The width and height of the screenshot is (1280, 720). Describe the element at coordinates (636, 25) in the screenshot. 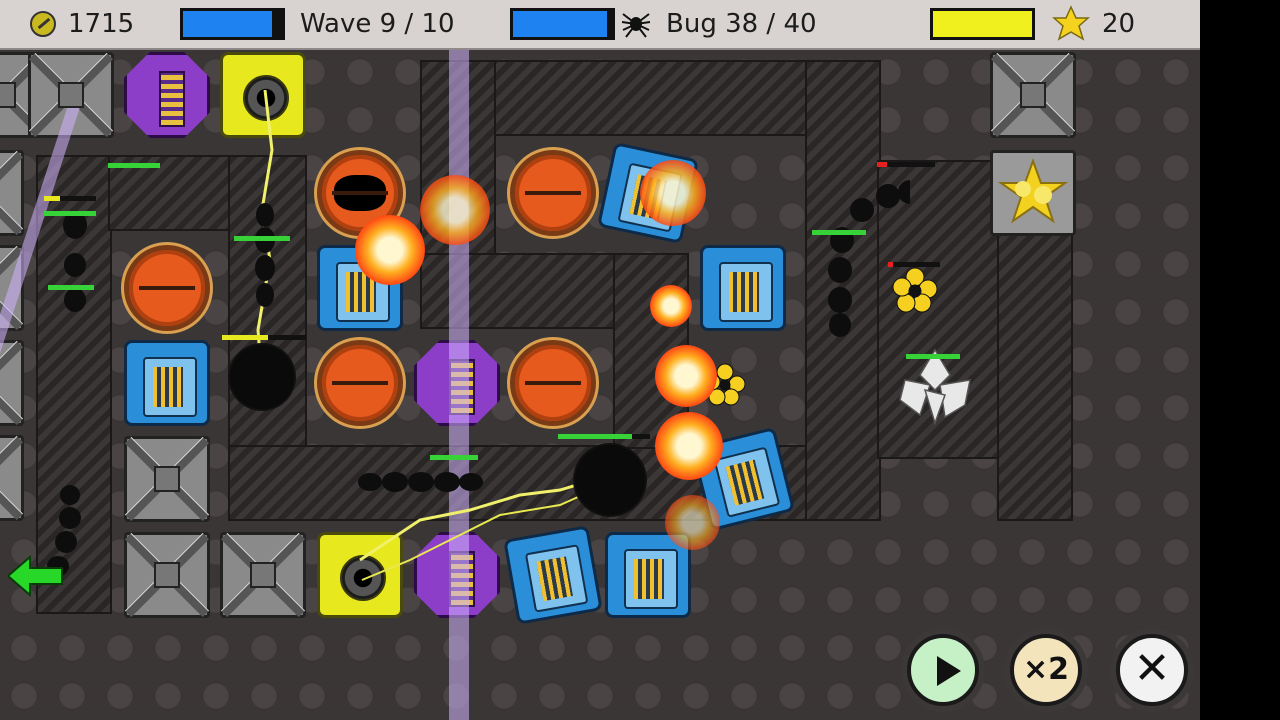

I see `spider-icon` at that location.